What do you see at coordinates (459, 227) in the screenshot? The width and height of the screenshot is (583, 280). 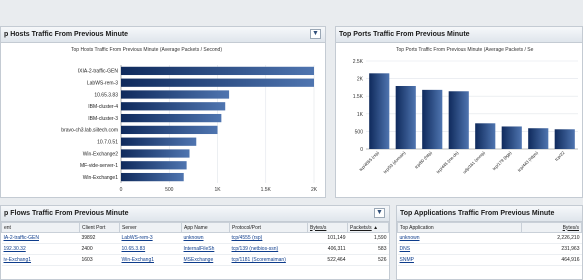 I see `apps-col-application: Top Application` at bounding box center [459, 227].